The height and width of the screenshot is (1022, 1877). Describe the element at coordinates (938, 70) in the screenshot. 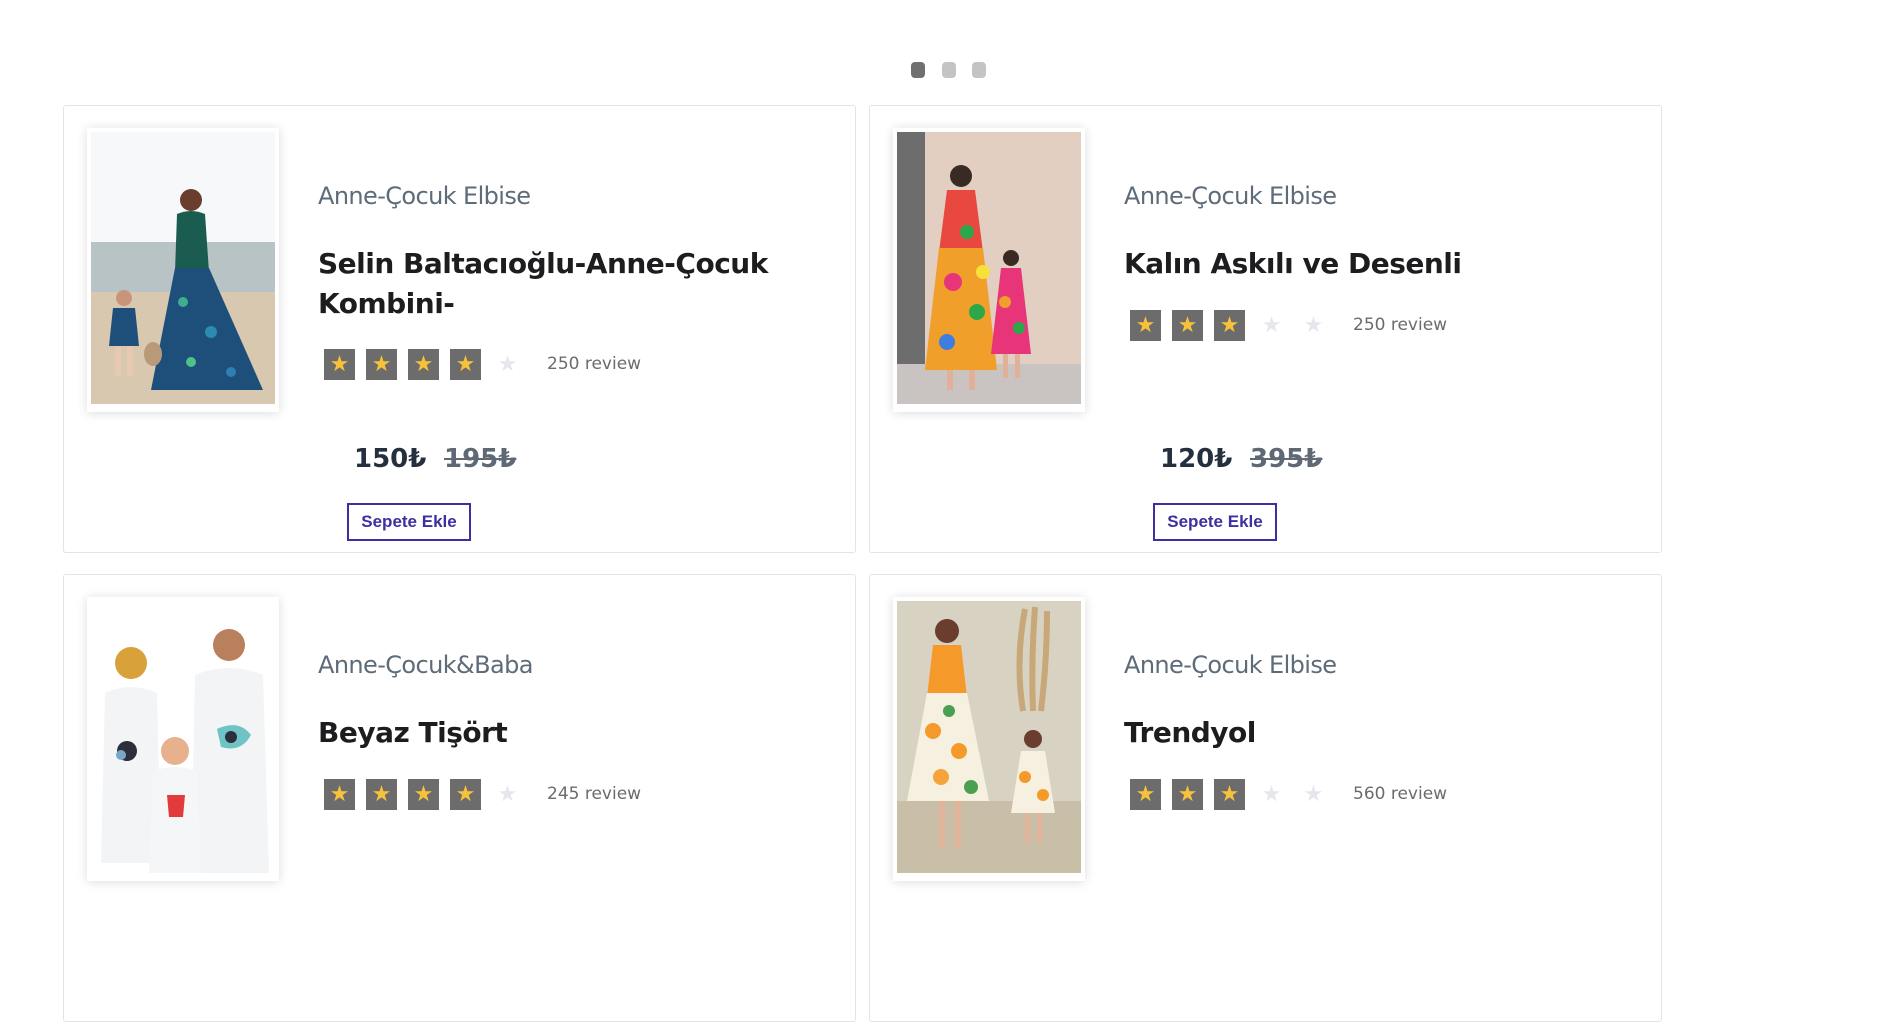

I see `carousel-indicators` at that location.